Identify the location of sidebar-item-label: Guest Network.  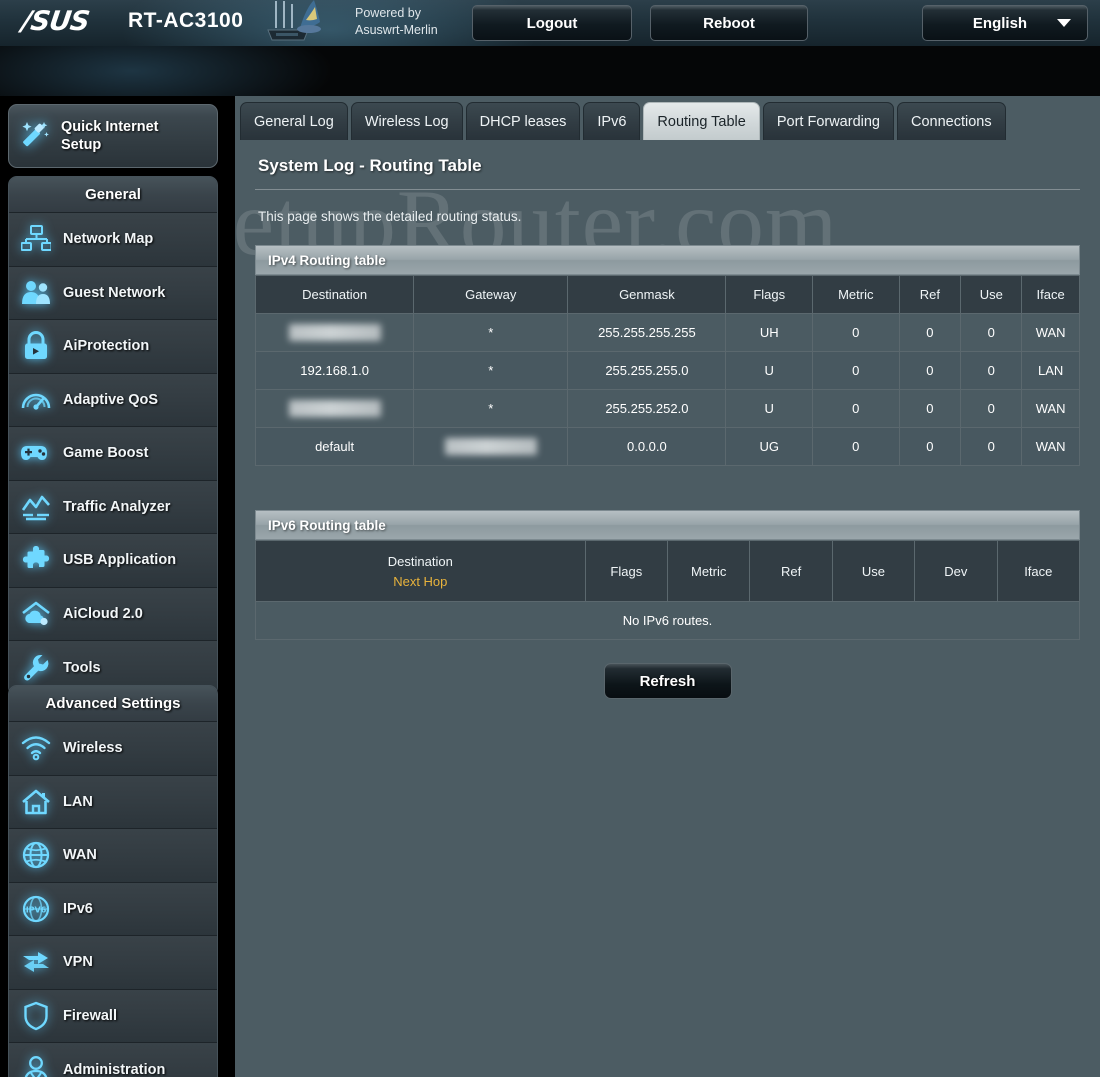
(114, 292).